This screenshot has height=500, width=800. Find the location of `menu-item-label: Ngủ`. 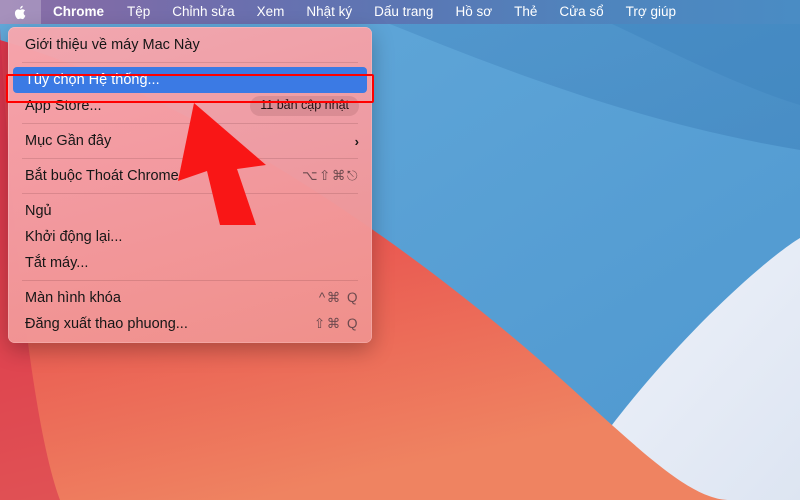

menu-item-label: Ngủ is located at coordinates (38, 210).